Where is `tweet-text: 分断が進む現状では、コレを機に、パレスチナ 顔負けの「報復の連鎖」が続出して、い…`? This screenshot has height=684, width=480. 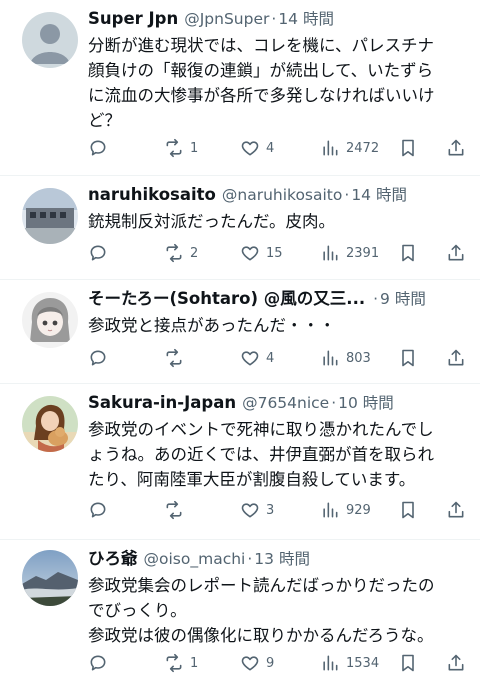
tweet-text: 分断が進む現状では、コレを機に、パレスチナ 顔負けの「報復の連鎖」が続出して、い… is located at coordinates (261, 83).